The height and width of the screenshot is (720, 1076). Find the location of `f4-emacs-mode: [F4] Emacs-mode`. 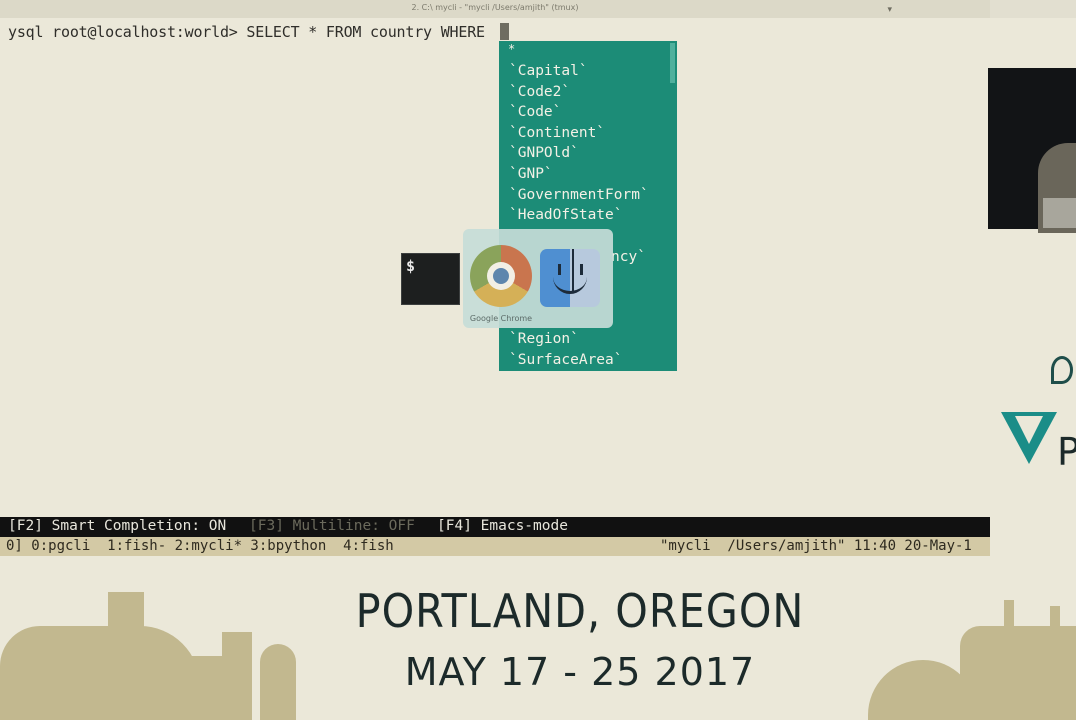

f4-emacs-mode: [F4] Emacs-mode is located at coordinates (502, 526).